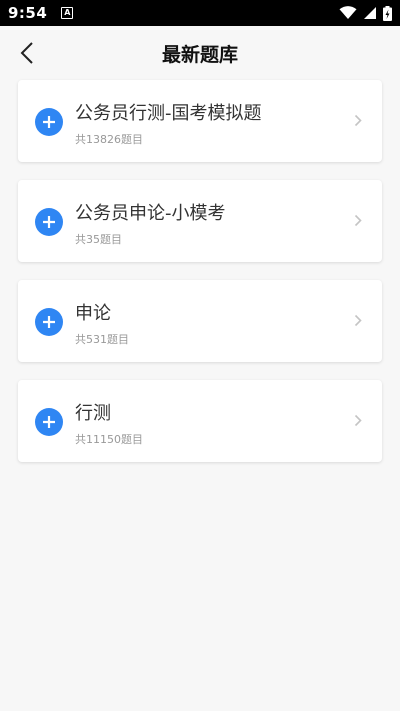 Image resolution: width=400 pixels, height=711 pixels. Describe the element at coordinates (109, 139) in the screenshot. I see `bank-count: 共13826题目` at that location.